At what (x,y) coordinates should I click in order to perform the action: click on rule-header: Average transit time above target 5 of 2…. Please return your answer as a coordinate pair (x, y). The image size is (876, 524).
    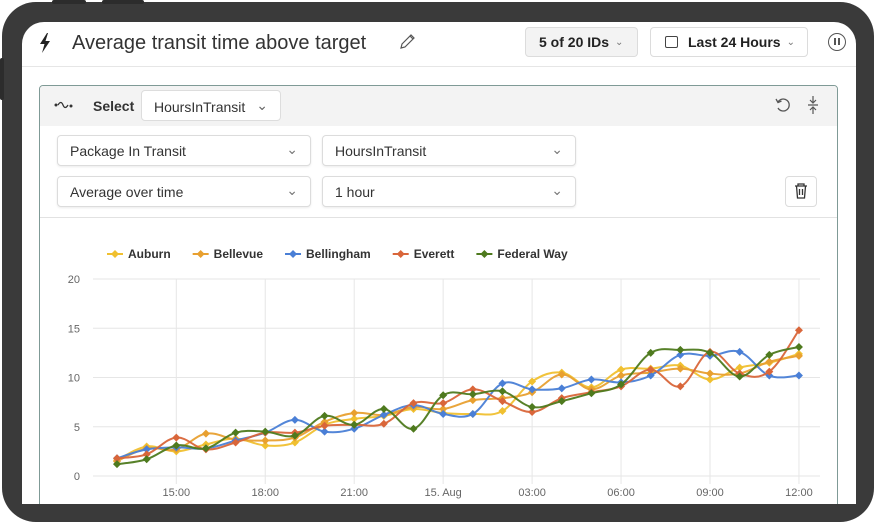
    Looking at the image, I should click on (439, 44).